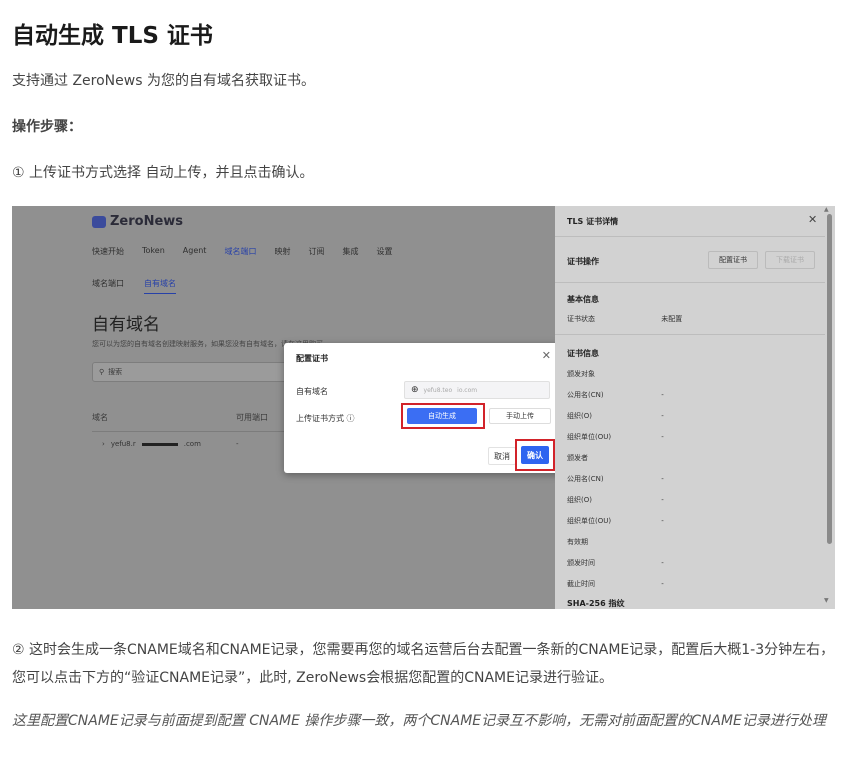 The width and height of the screenshot is (855, 766). I want to click on domain-field: ⊕ yefu8.teo io.com, so click(477, 390).